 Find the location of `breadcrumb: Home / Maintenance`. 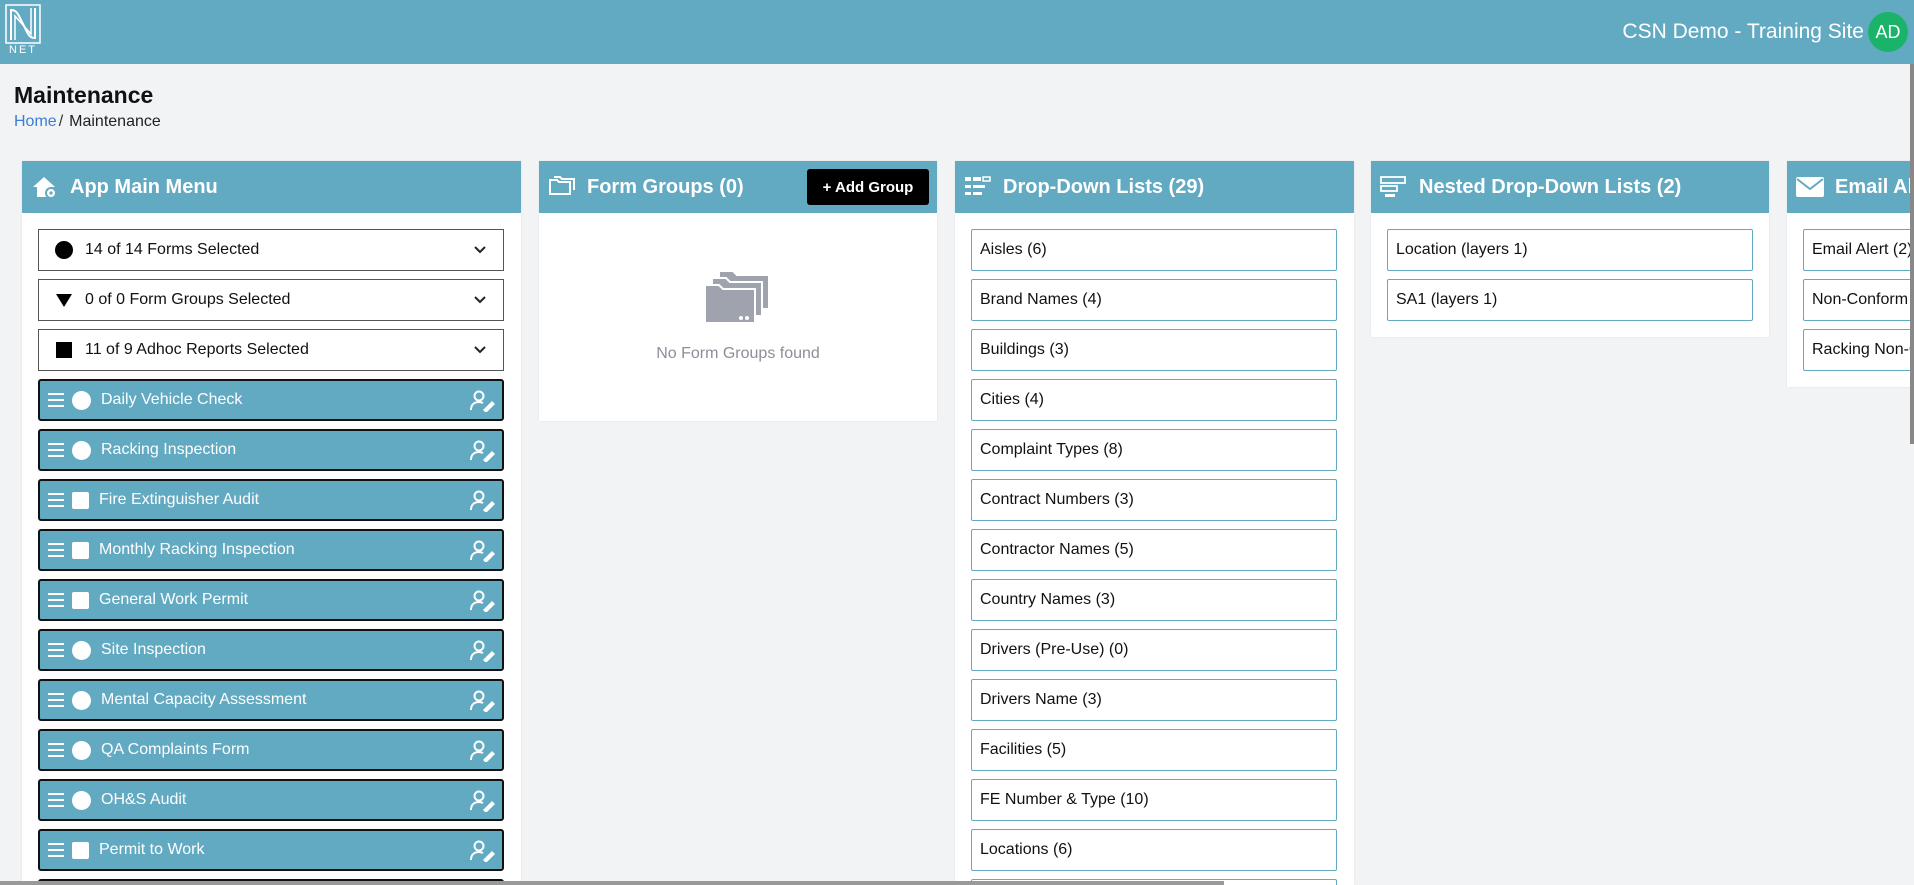

breadcrumb: Home / Maintenance is located at coordinates (87, 122).